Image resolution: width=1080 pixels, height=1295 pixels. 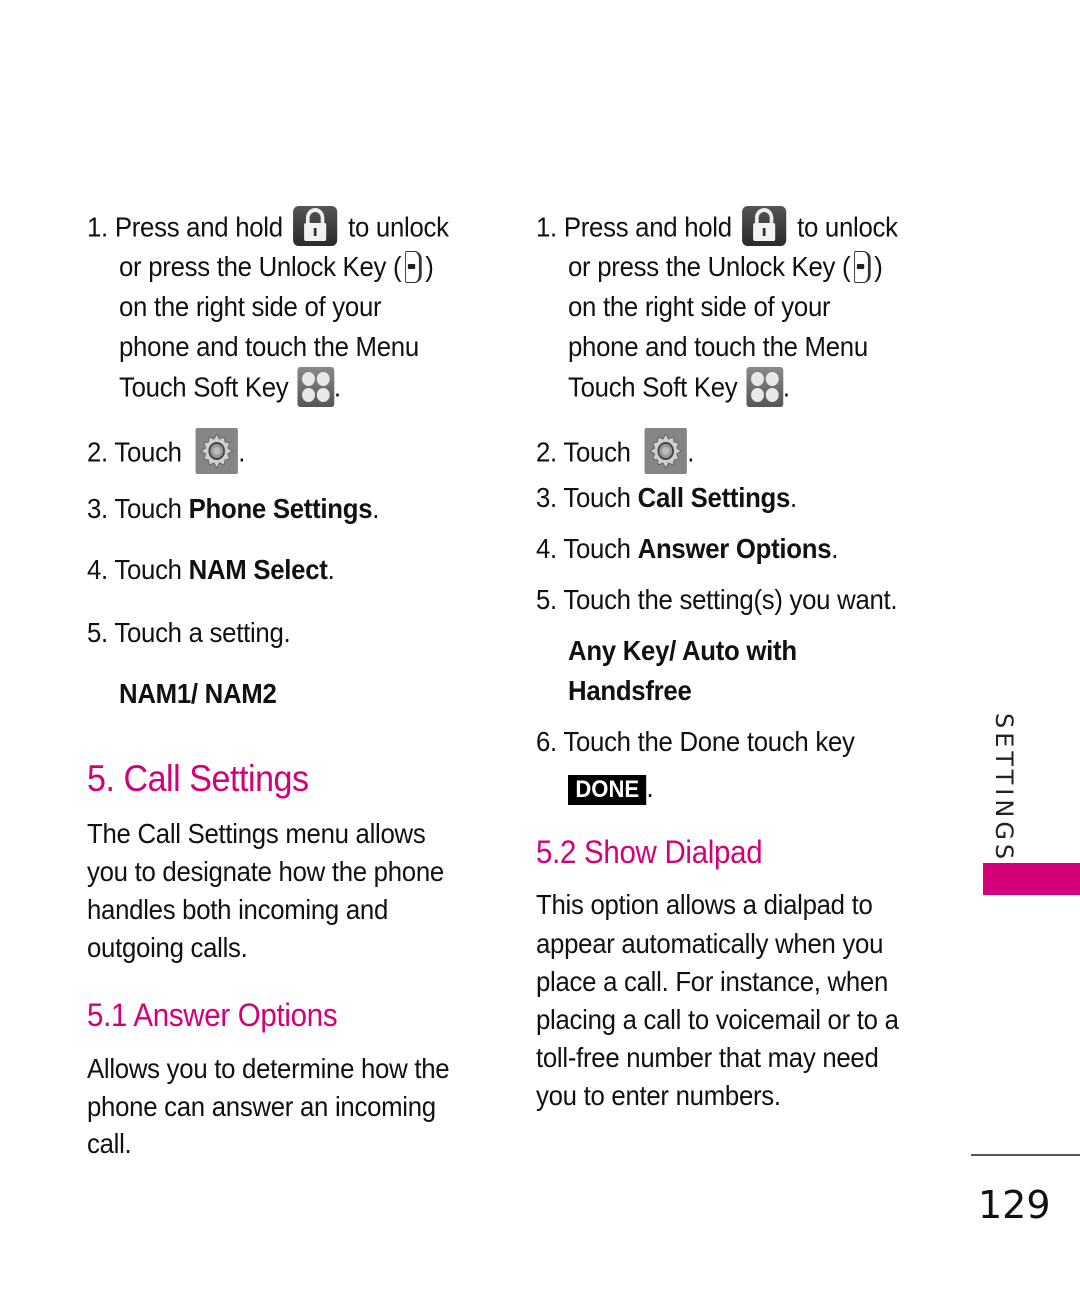 I want to click on subsection-body-line: placing a call to voicemail or to a, so click(x=717, y=1019).